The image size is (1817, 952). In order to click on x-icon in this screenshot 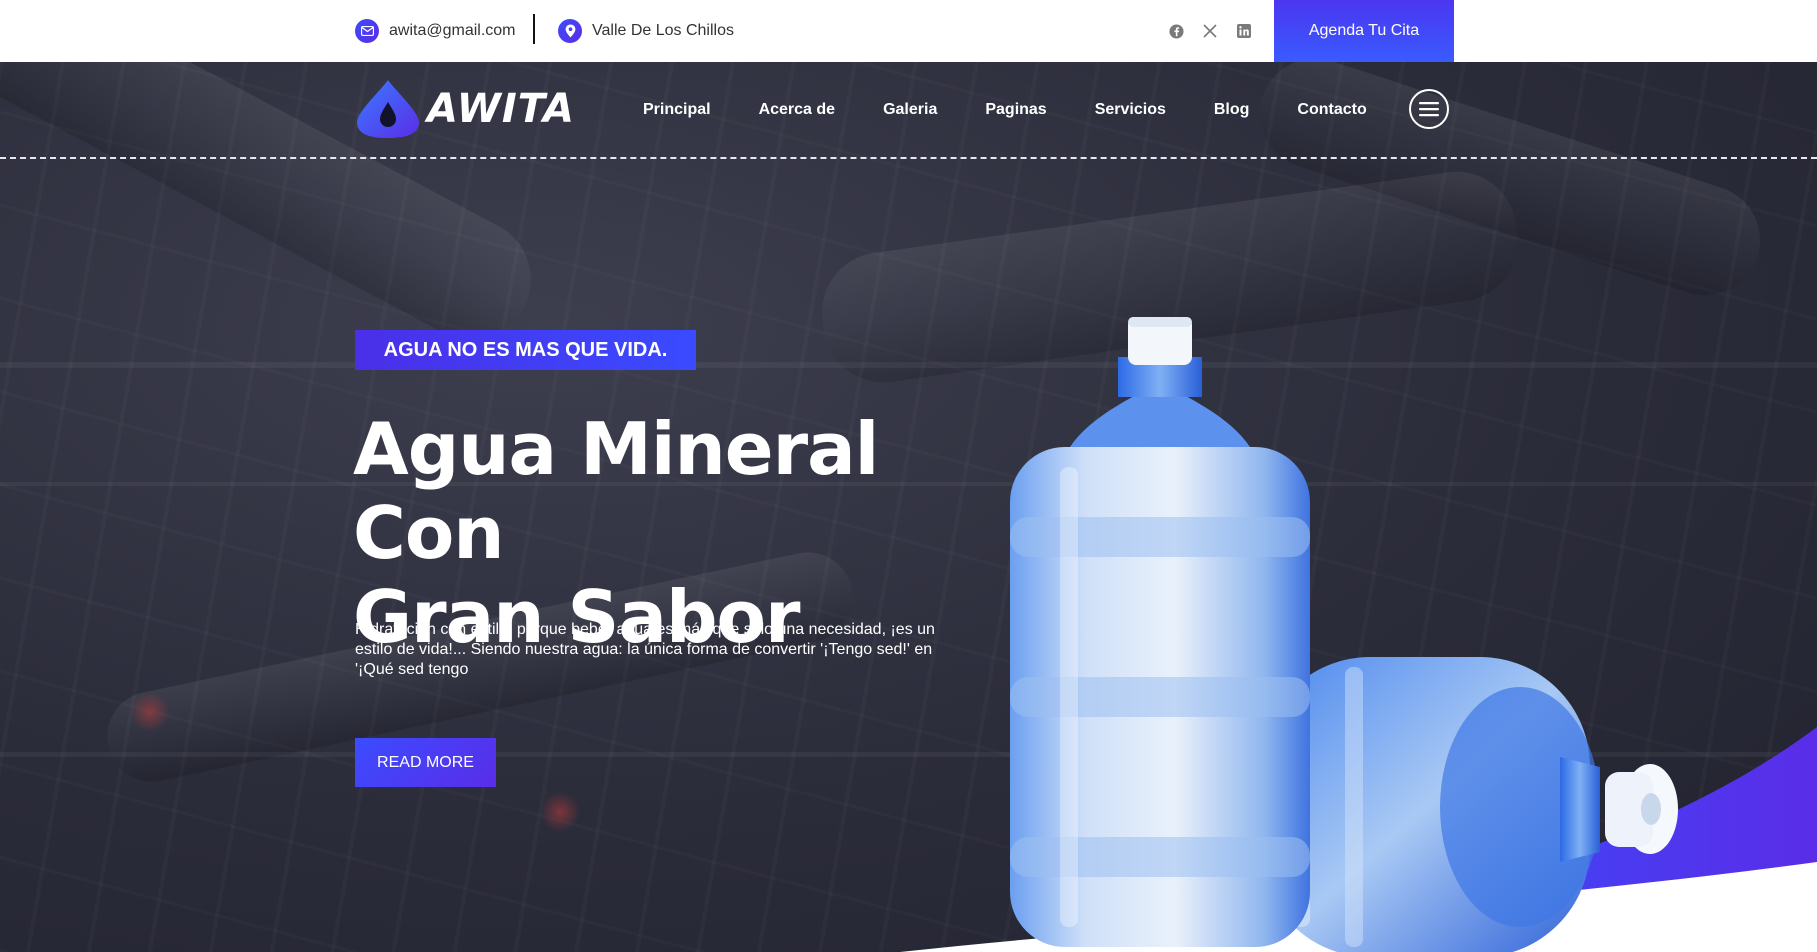, I will do `click(1210, 31)`.